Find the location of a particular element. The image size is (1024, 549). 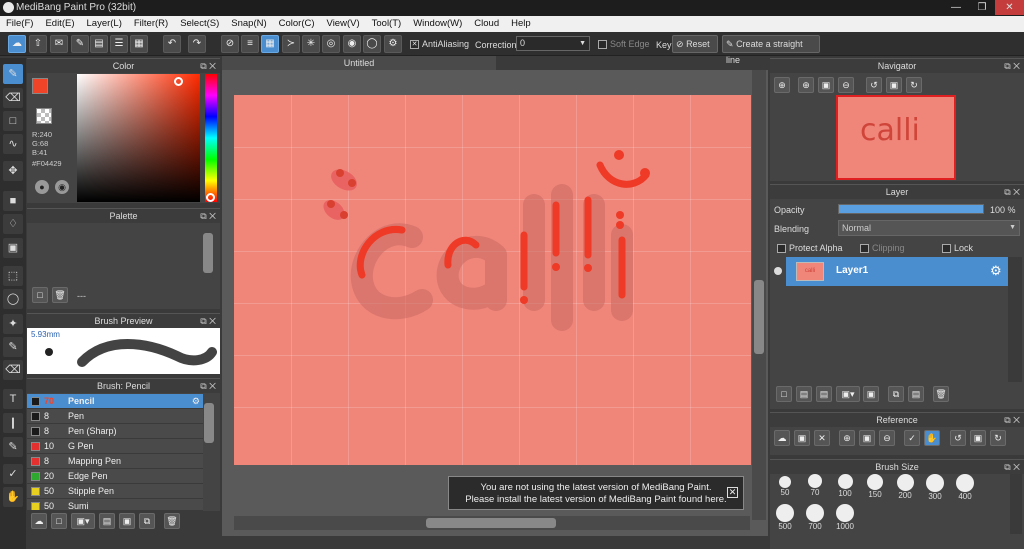

reset-view-icon: ▣ is located at coordinates (894, 85).